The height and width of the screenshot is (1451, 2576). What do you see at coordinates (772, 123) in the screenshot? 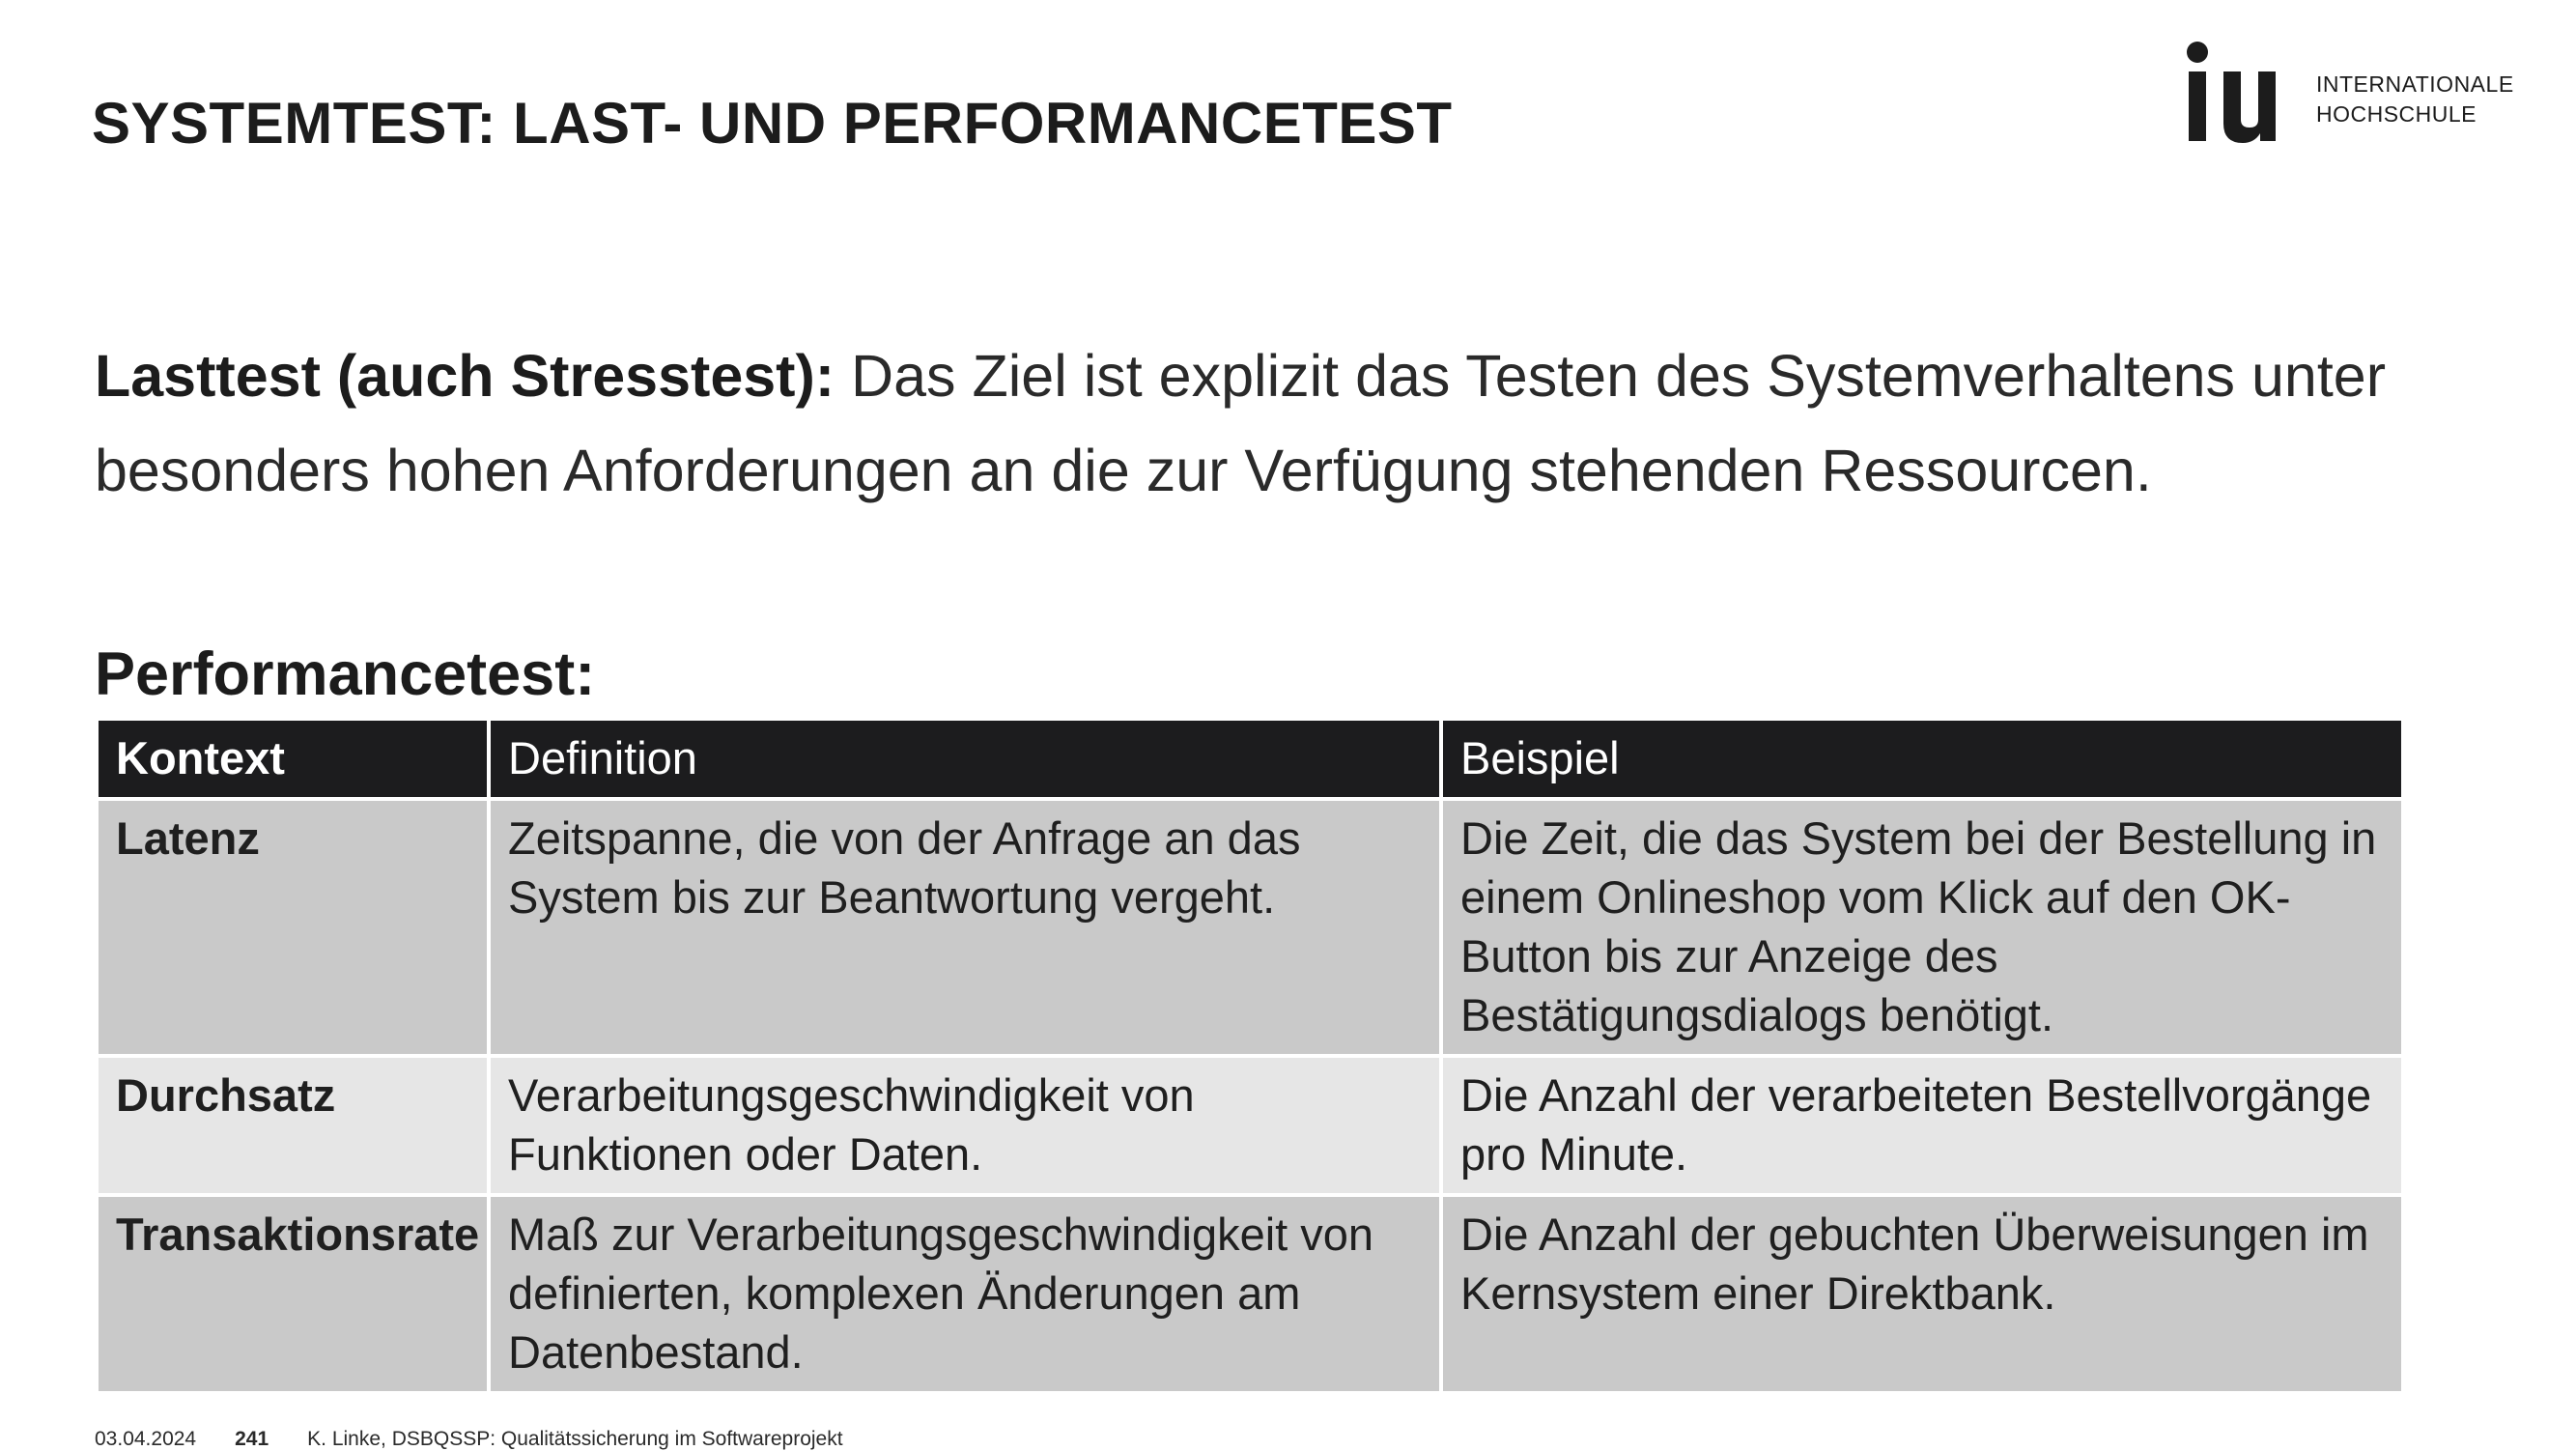
I see `slide-title: SYSTEMTEST: LAST- UND PERFORMANCETEST` at bounding box center [772, 123].